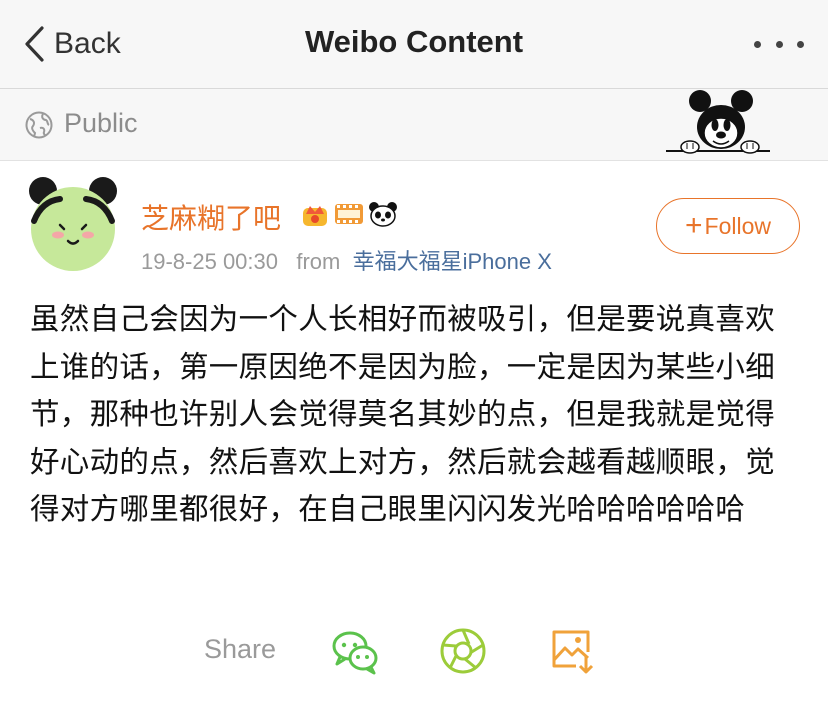 The height and width of the screenshot is (726, 828). I want to click on wechat-icon, so click(355, 651).